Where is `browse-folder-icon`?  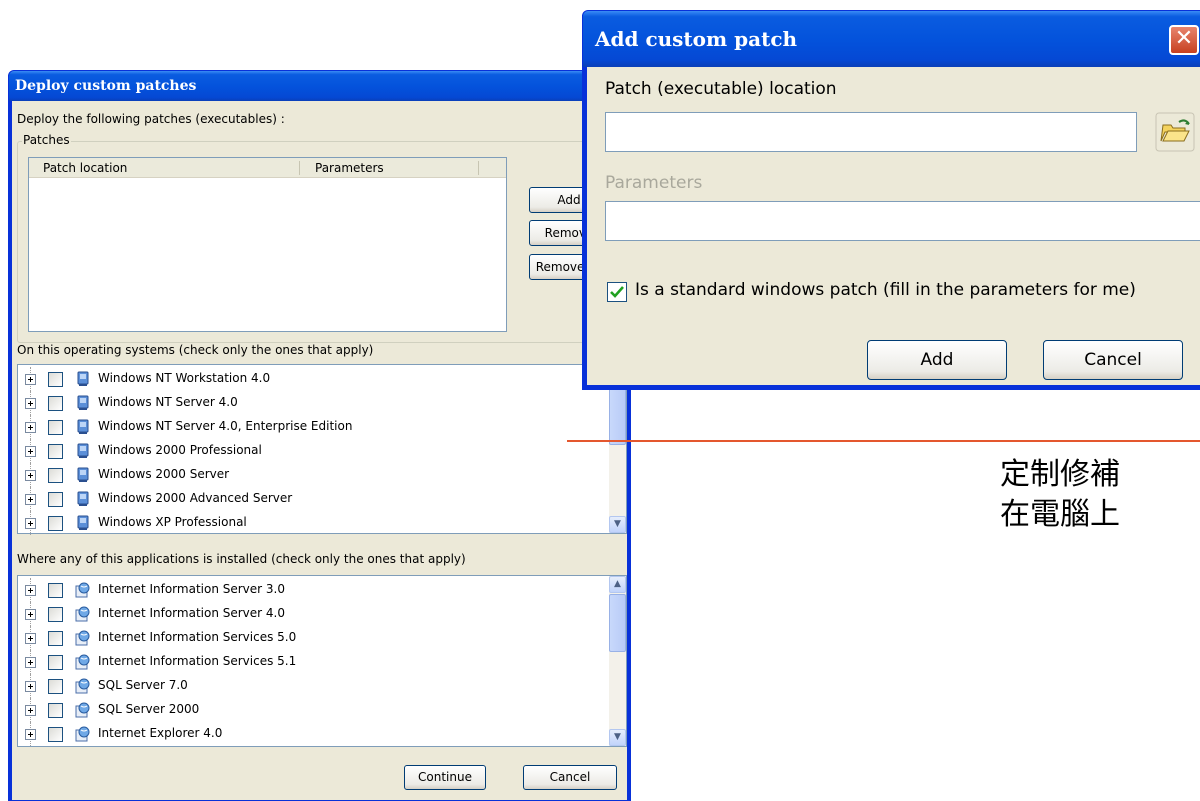
browse-folder-icon is located at coordinates (1175, 132).